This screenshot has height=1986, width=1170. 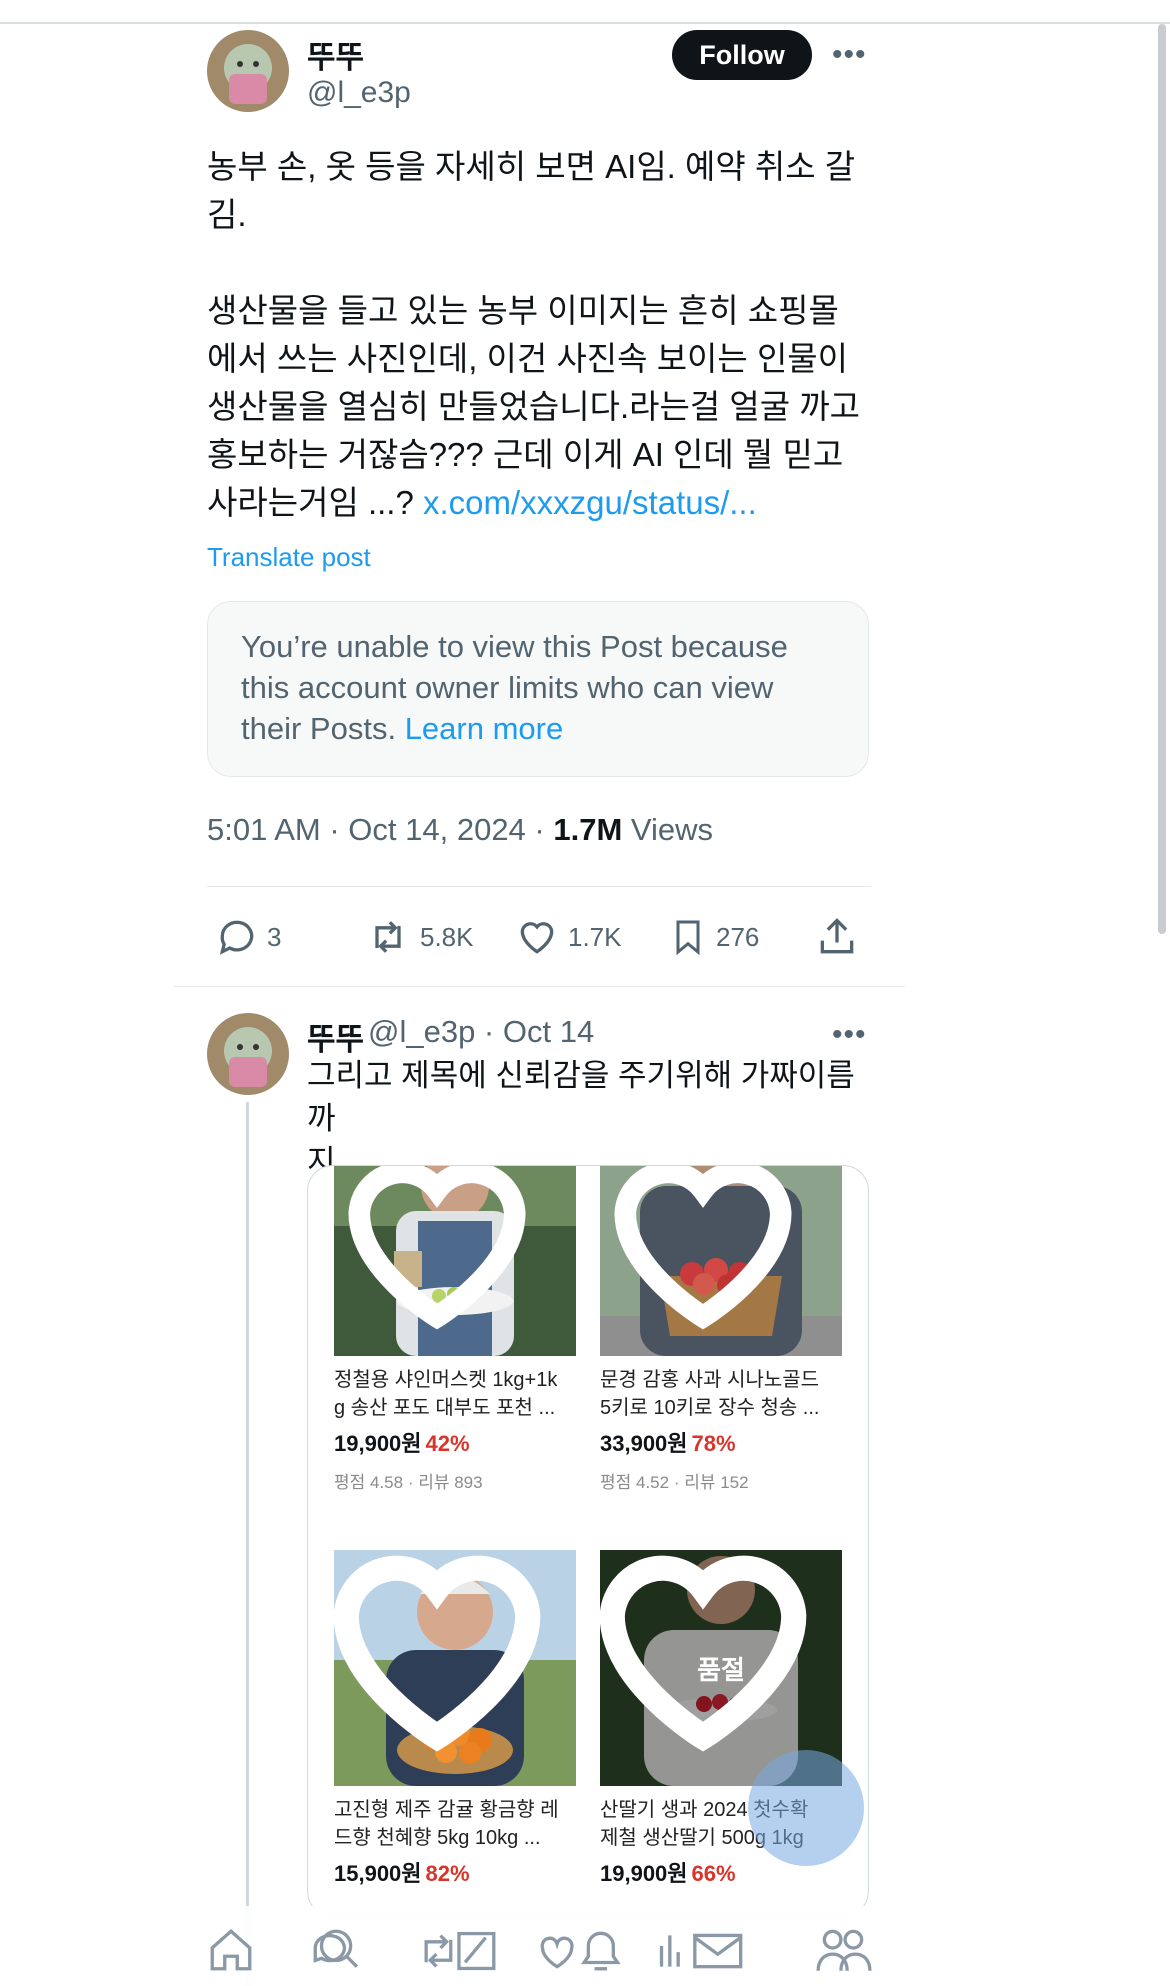 I want to click on tweet-line: 생산물을 들고 있는 농부 이미지는 흔히 쇼핑몰, so click(x=523, y=310).